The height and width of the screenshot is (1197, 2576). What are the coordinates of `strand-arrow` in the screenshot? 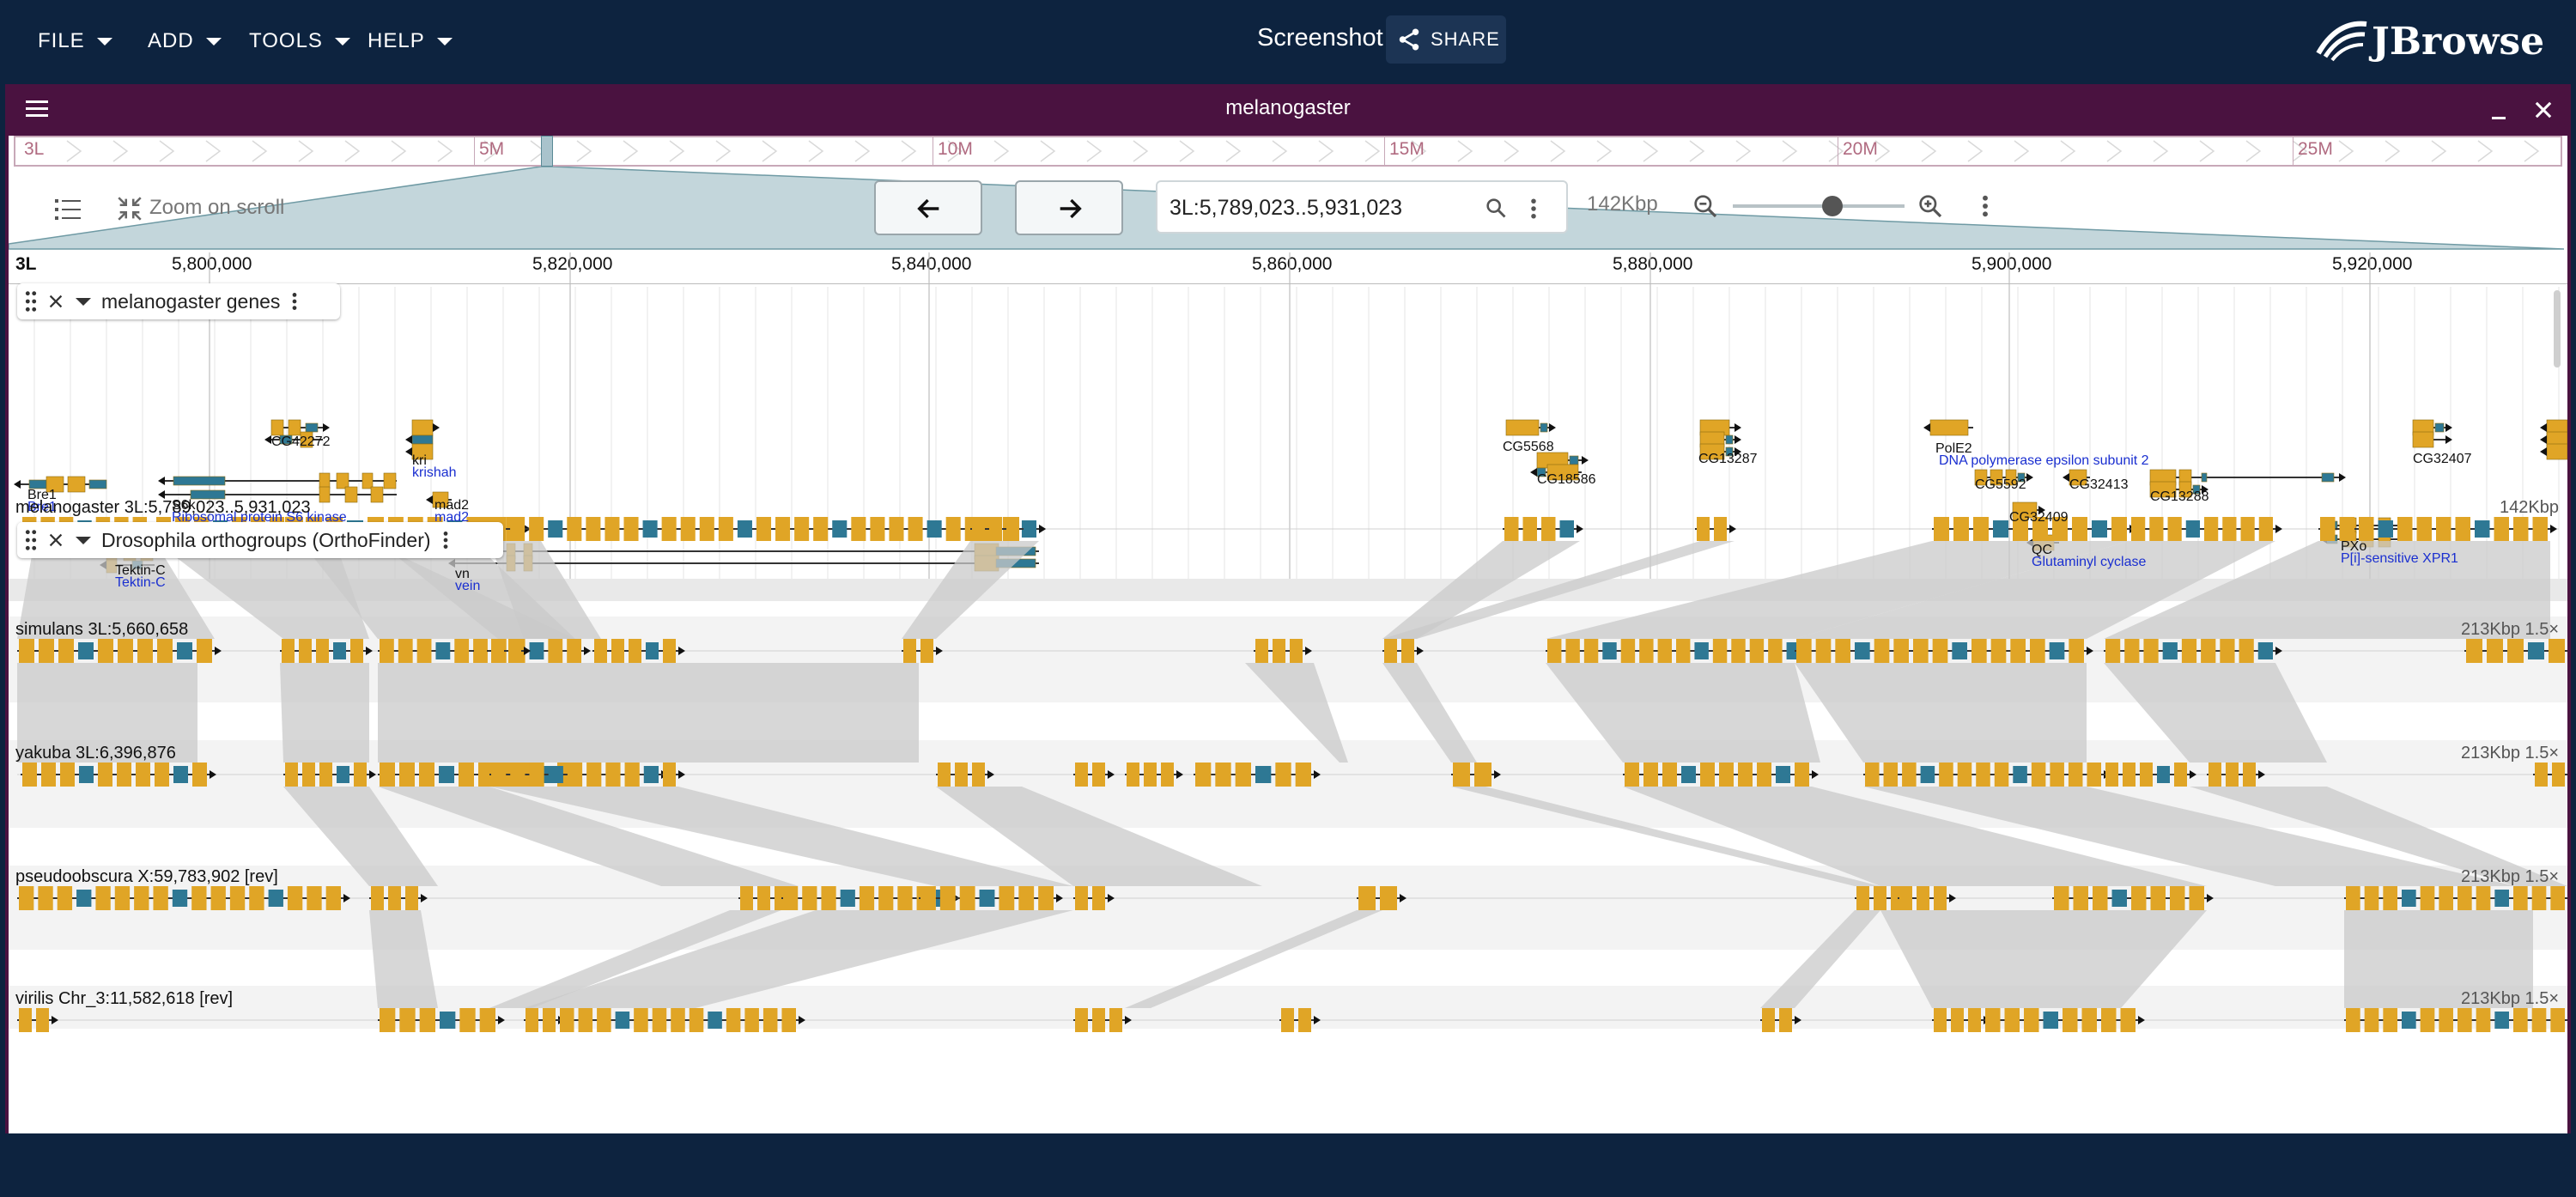 It's located at (1738, 439).